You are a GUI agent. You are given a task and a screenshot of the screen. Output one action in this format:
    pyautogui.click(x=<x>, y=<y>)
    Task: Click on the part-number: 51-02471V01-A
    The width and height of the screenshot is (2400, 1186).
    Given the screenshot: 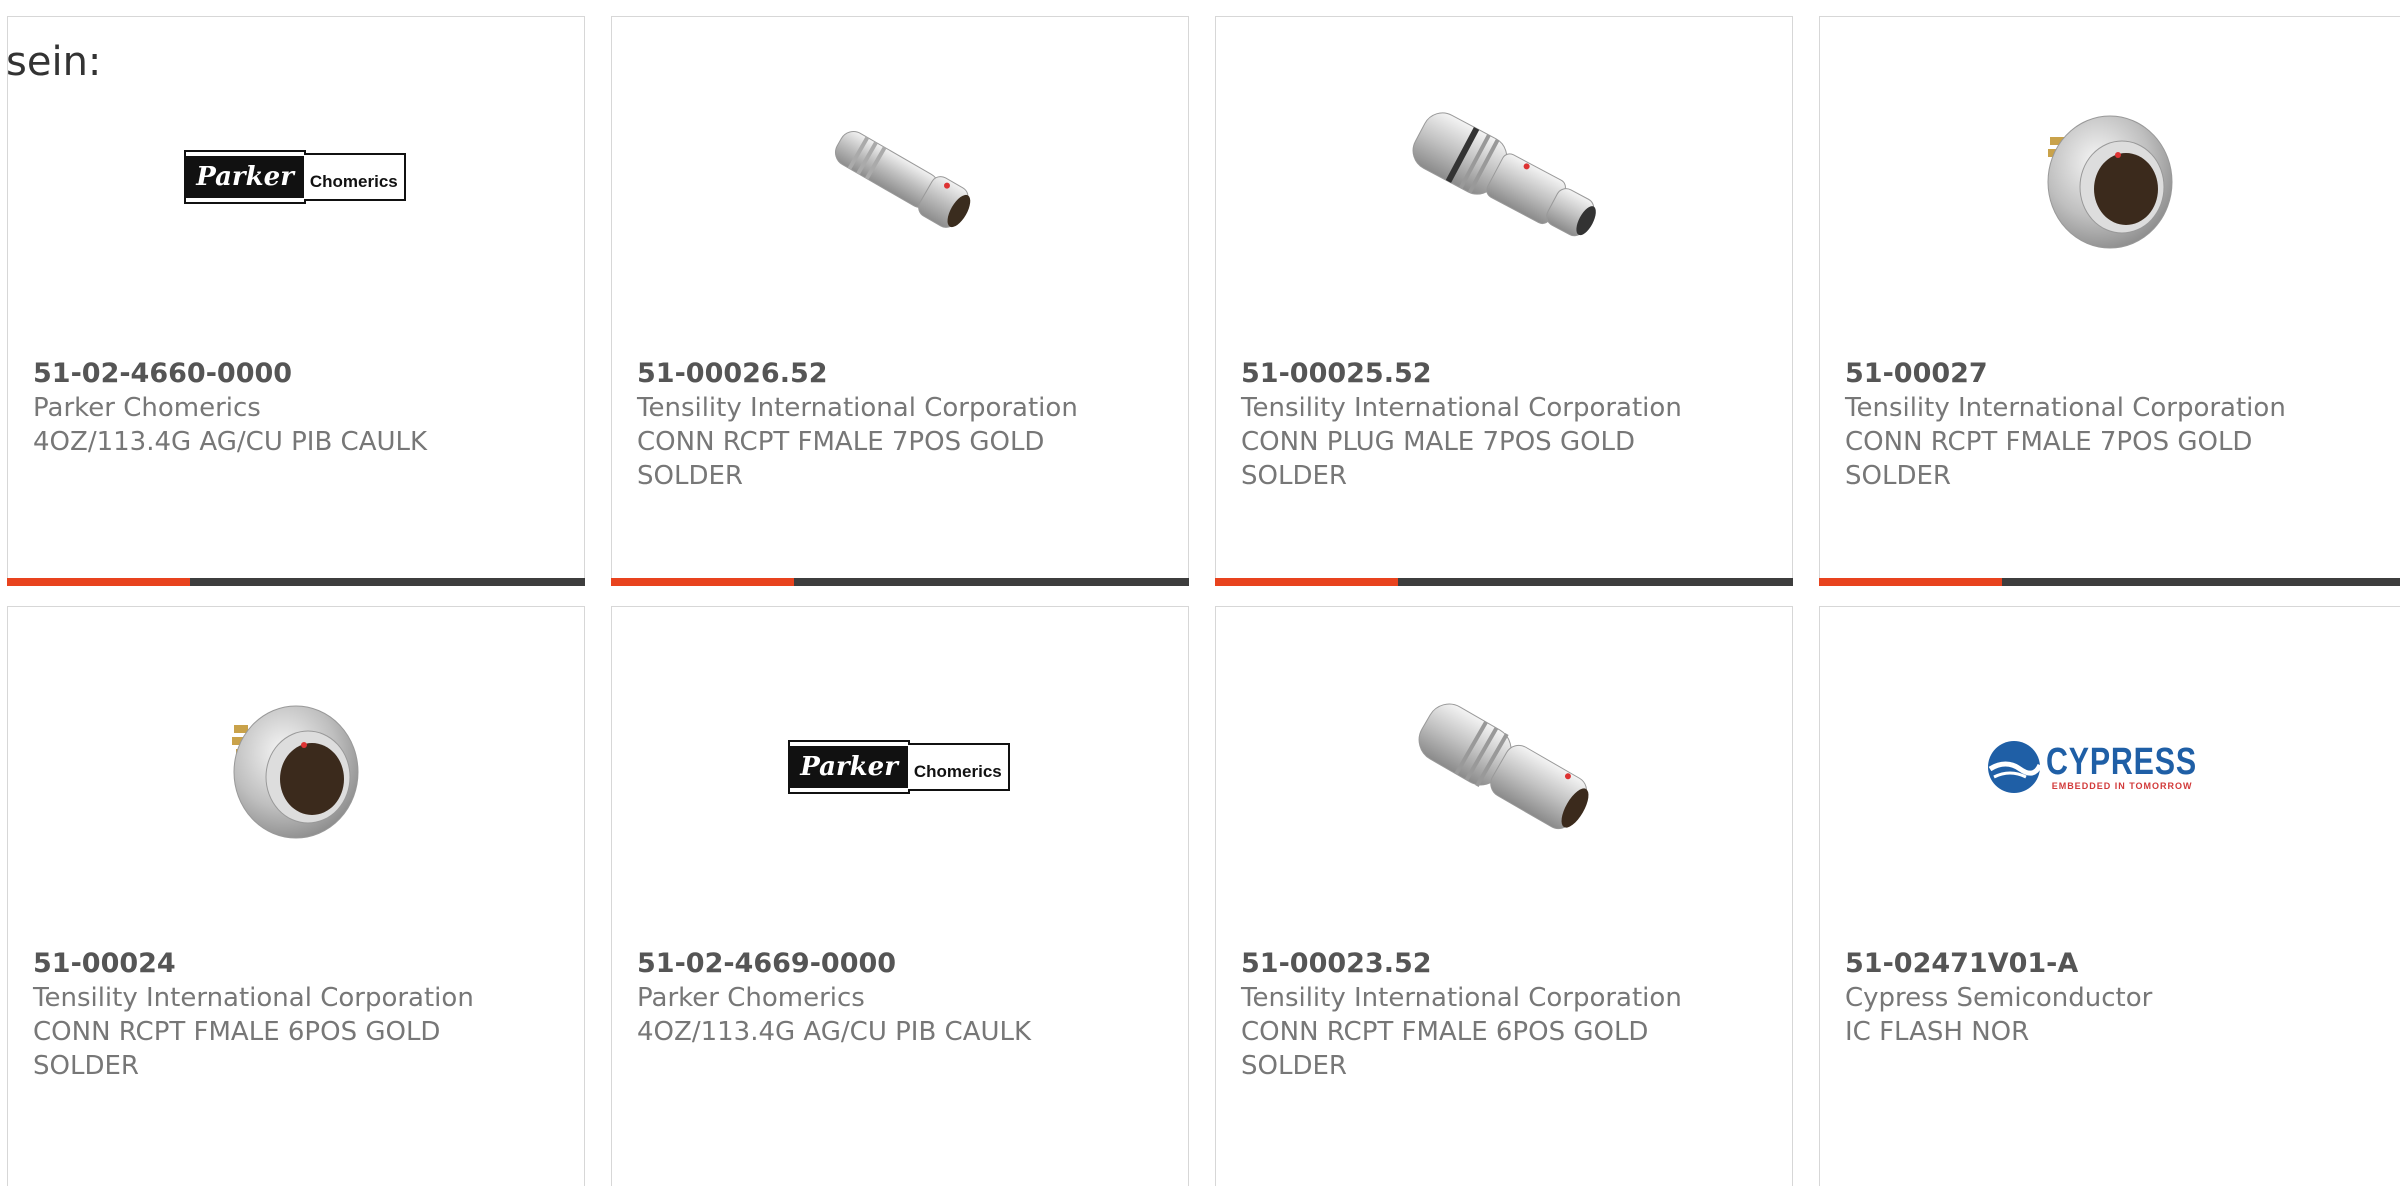 What is the action you would take?
    pyautogui.click(x=2110, y=964)
    